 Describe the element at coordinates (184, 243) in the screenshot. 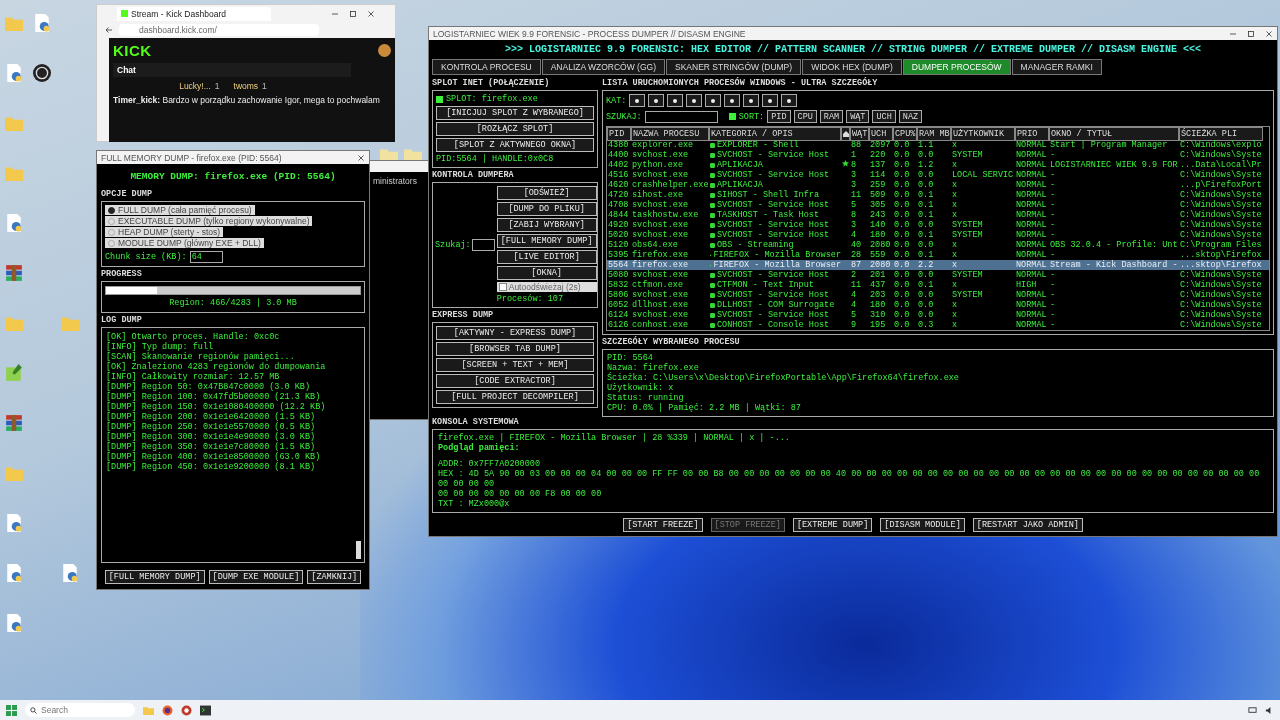

I see `dump-option: MODULE DUMP (główny EXE + DLL)` at that location.